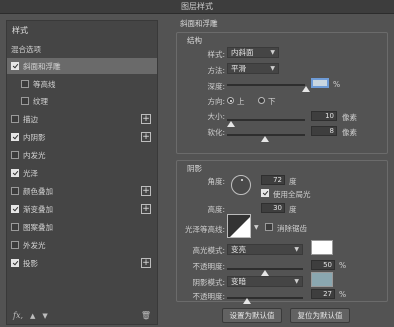 The image size is (394, 327). I want to click on depth-slider, so click(266, 85).